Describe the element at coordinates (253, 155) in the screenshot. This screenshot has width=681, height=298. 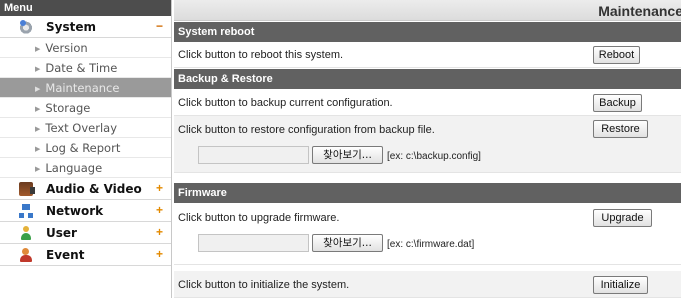
I see `backup-file-input` at that location.